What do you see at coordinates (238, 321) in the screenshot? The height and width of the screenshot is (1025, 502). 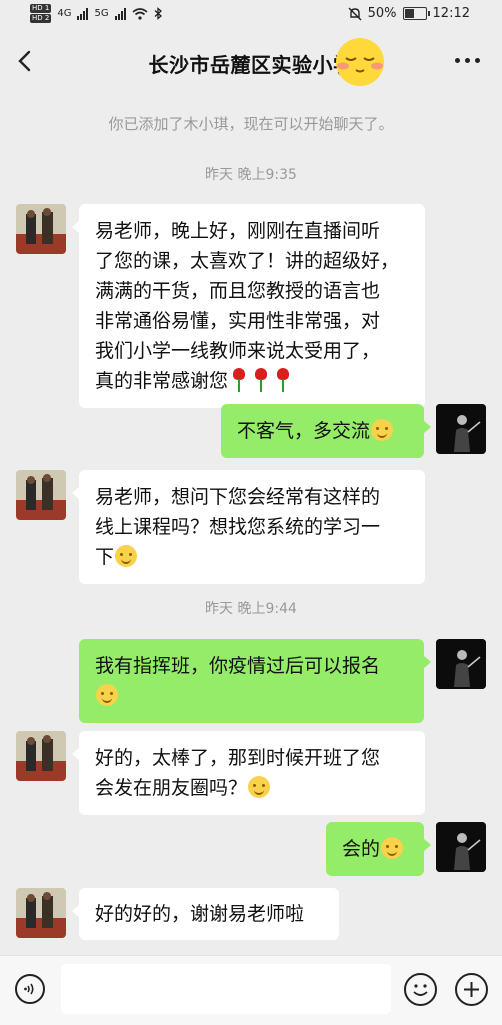 I see `message-line: 非常通俗易懂，实用性非常强，对` at bounding box center [238, 321].